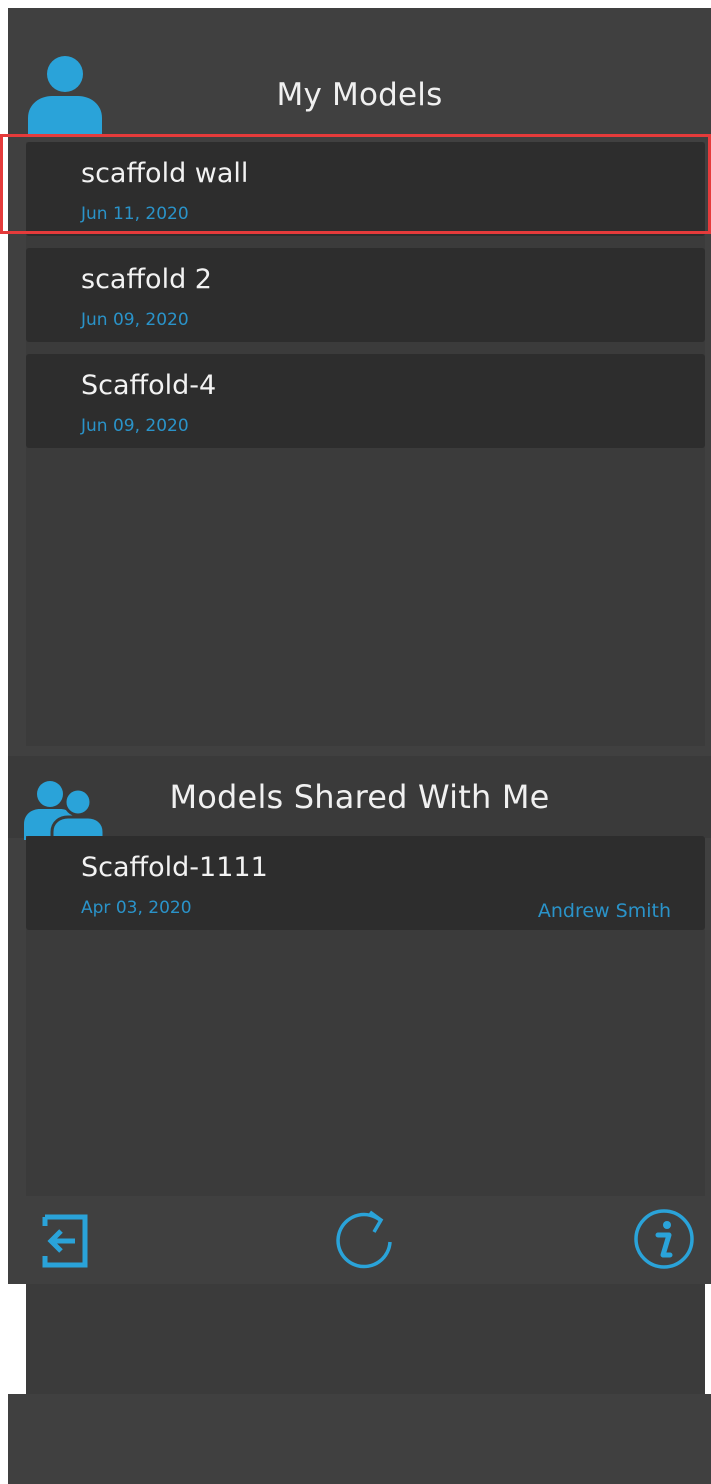  What do you see at coordinates (65, 1241) in the screenshot?
I see `logout-icon` at bounding box center [65, 1241].